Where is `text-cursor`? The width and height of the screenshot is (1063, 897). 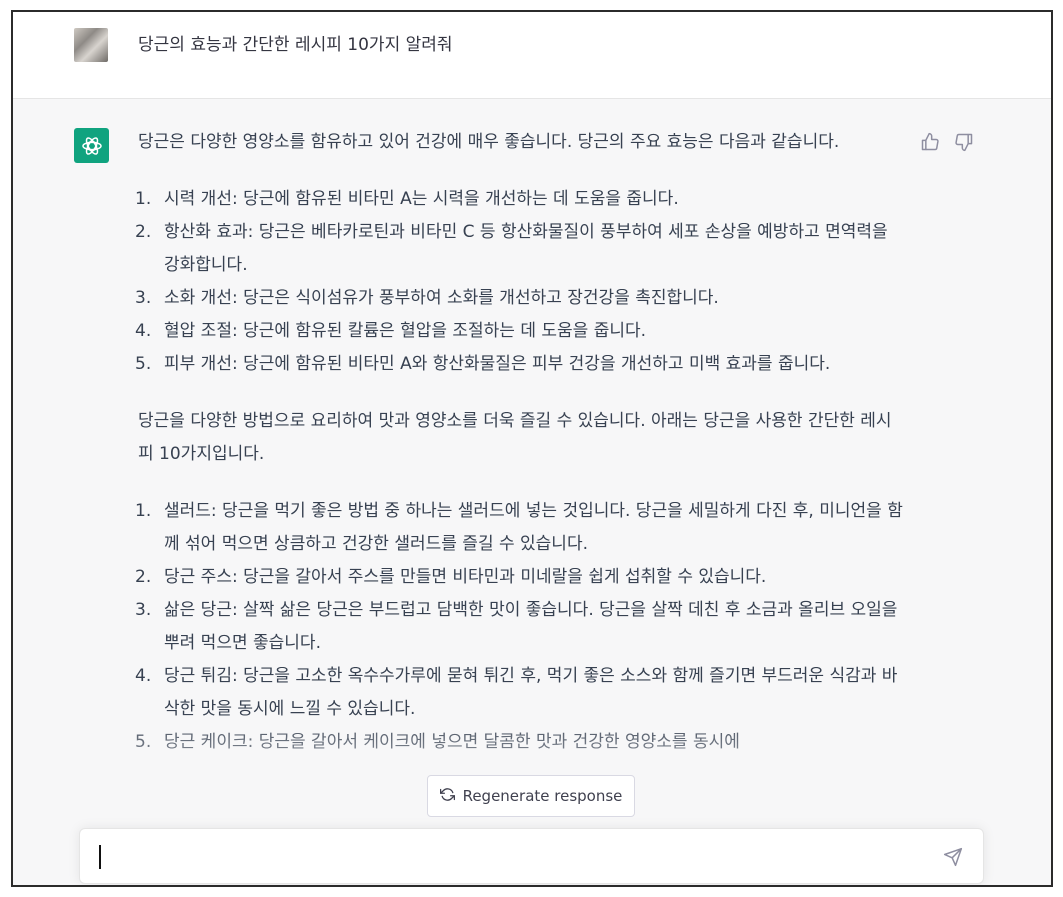
text-cursor is located at coordinates (100, 857).